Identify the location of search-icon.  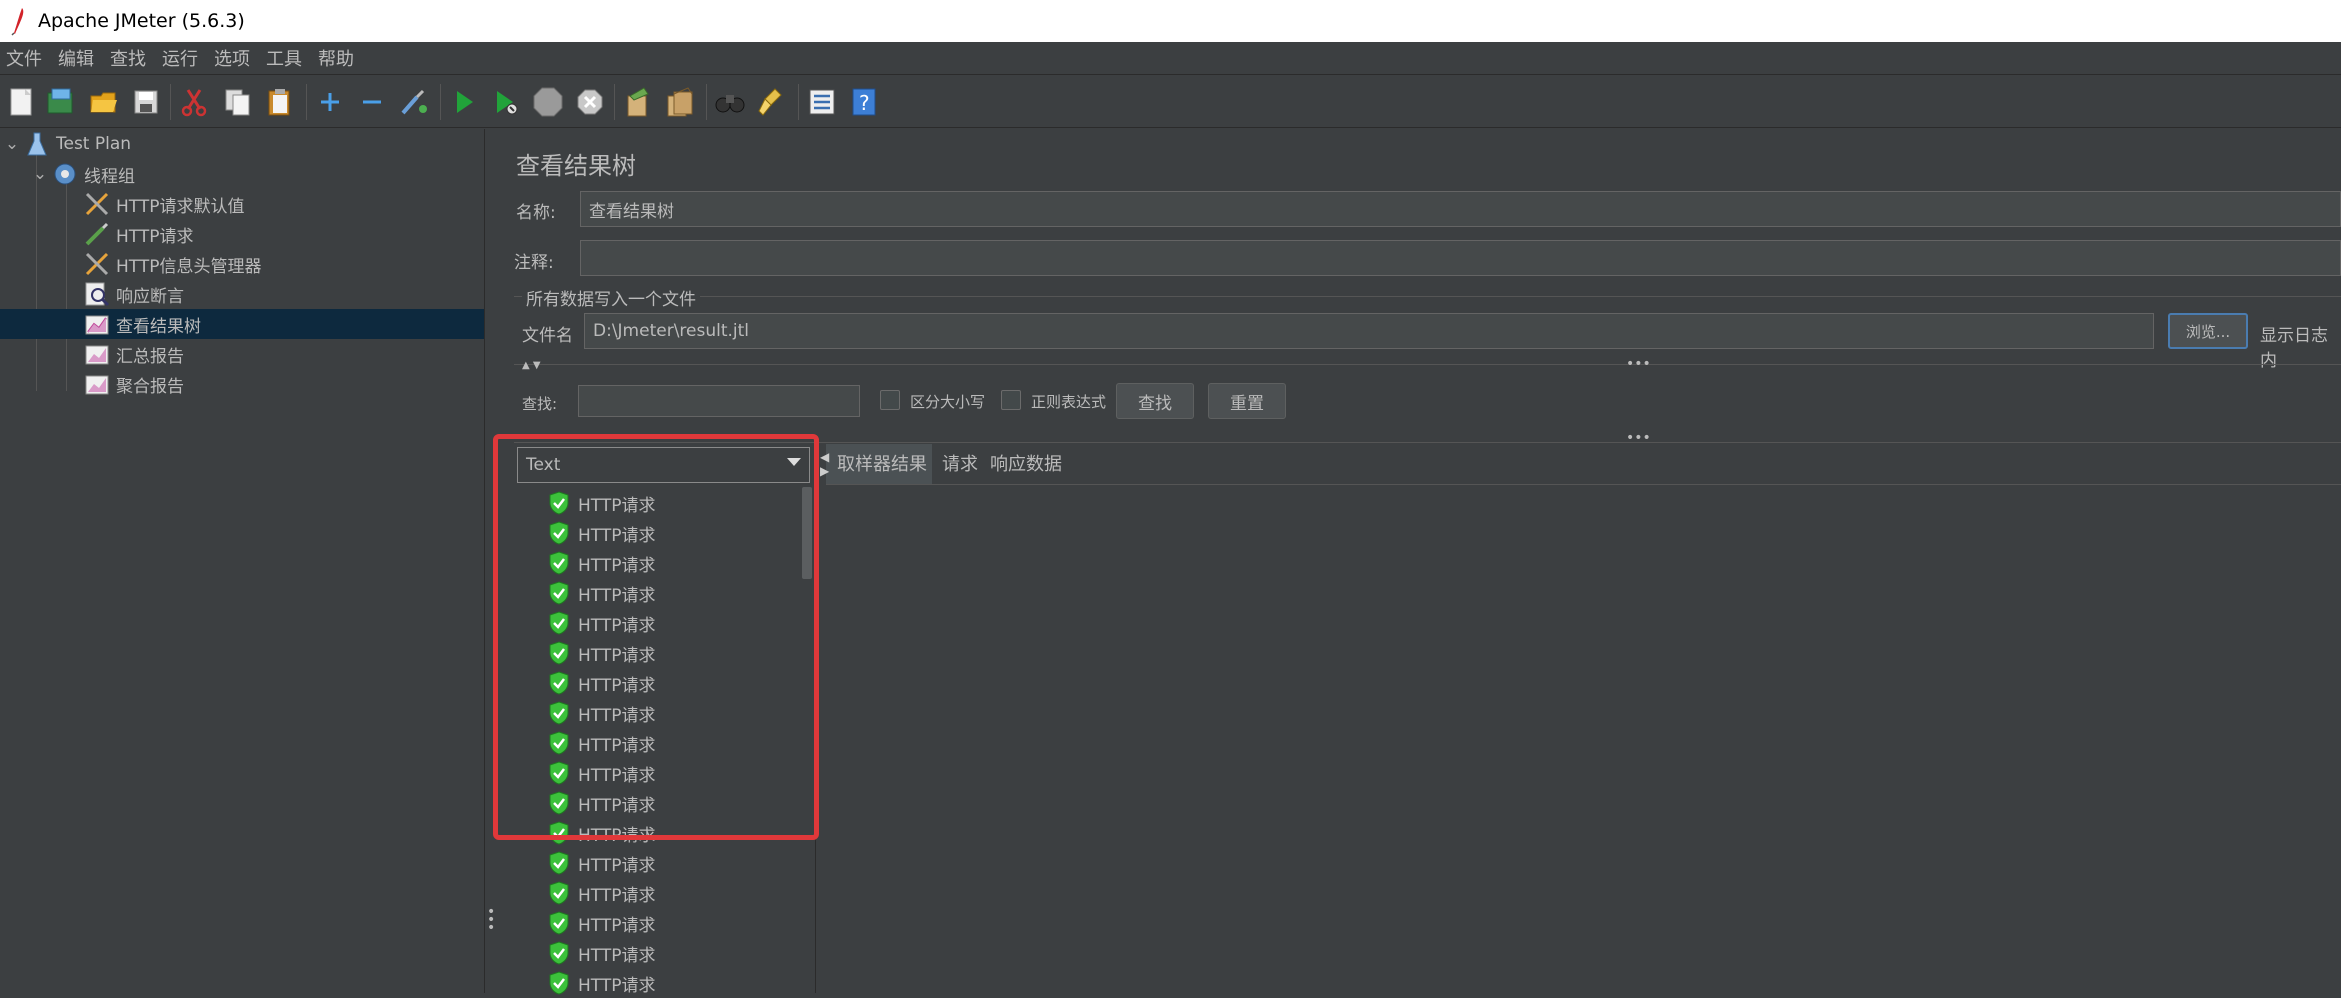
(730, 102).